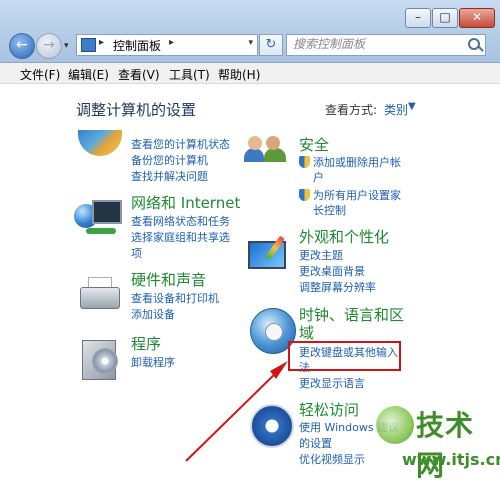 Image resolution: width=500 pixels, height=484 pixels. Describe the element at coordinates (99, 295) in the screenshot. I see `printer-icon` at that location.